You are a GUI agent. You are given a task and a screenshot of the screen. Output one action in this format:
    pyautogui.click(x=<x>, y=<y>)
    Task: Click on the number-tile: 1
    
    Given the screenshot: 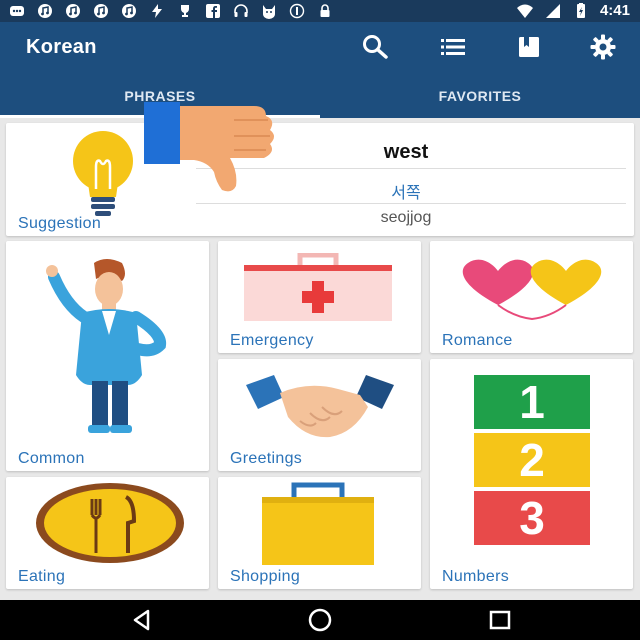 What is the action you would take?
    pyautogui.click(x=532, y=402)
    